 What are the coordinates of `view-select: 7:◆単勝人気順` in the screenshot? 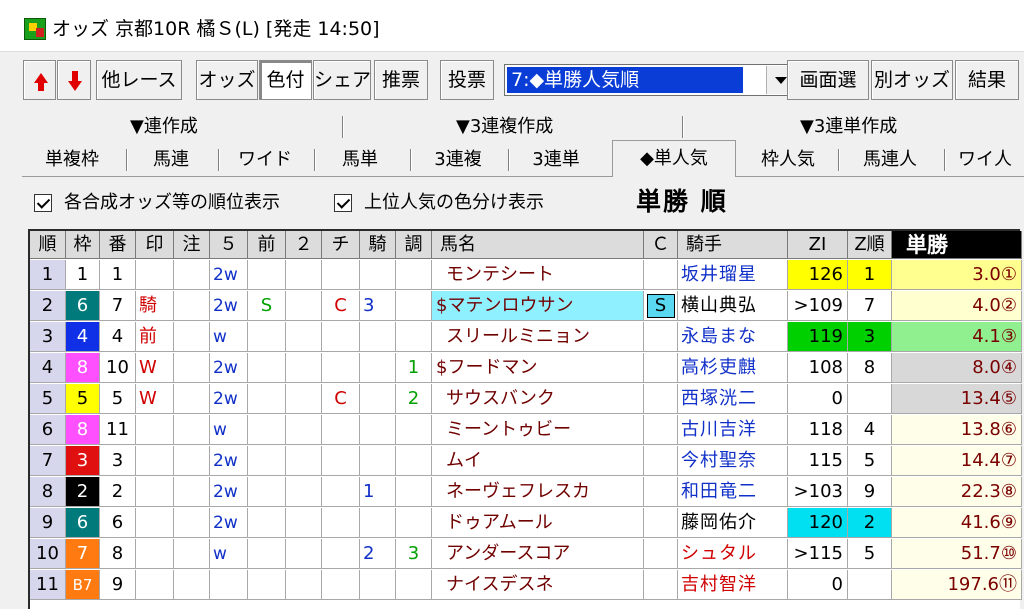 It's located at (650, 80).